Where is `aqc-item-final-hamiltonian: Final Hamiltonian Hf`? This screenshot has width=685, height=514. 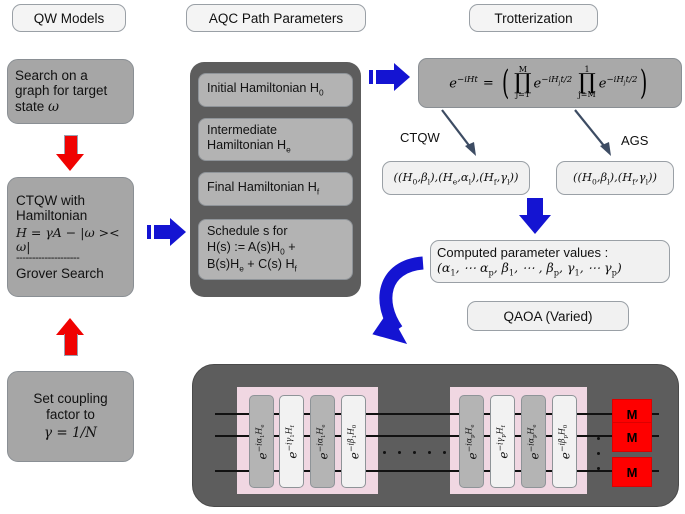
aqc-item-final-hamiltonian: Final Hamiltonian Hf is located at coordinates (275, 189).